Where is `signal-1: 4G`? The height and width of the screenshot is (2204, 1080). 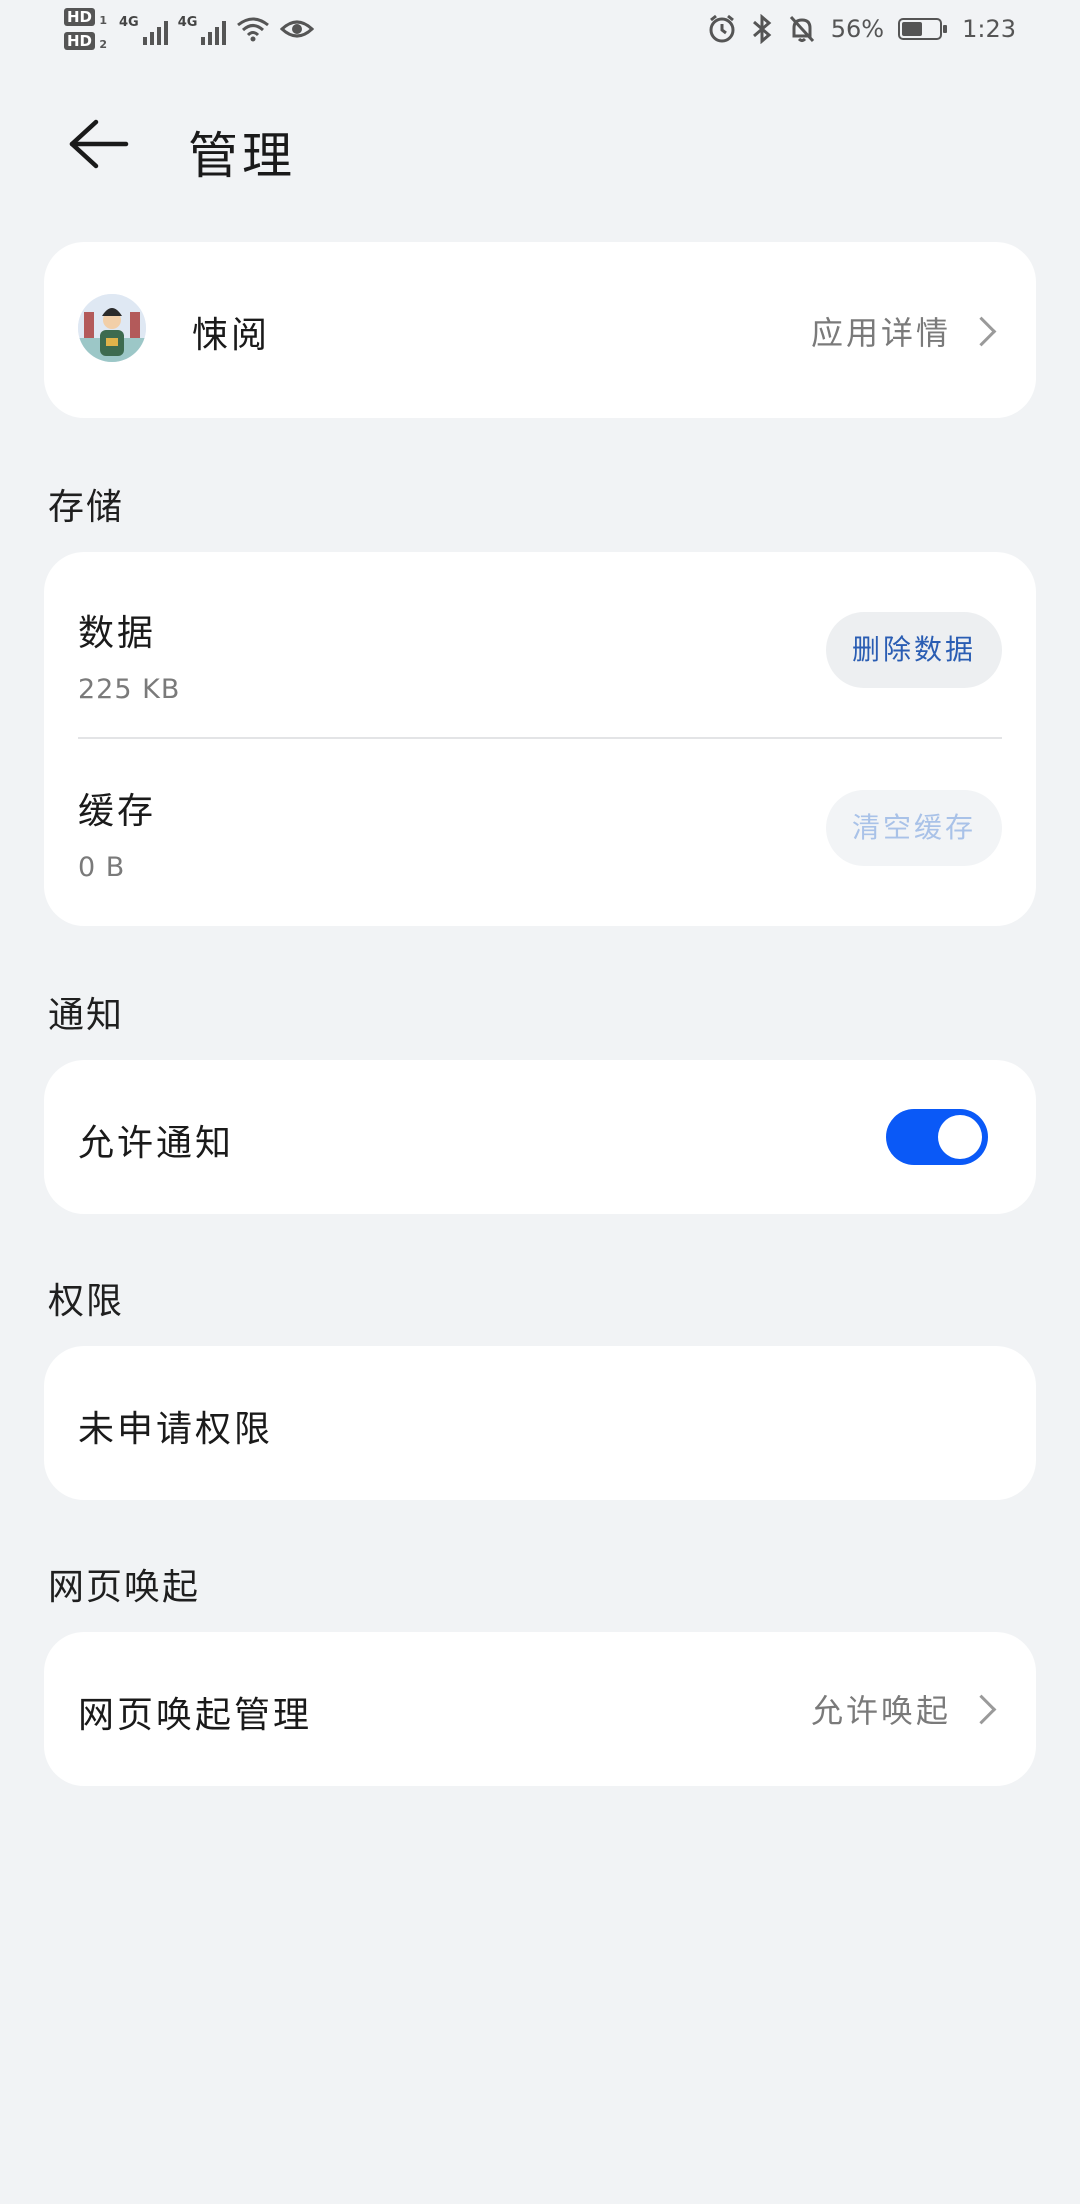 signal-1: 4G is located at coordinates (143, 29).